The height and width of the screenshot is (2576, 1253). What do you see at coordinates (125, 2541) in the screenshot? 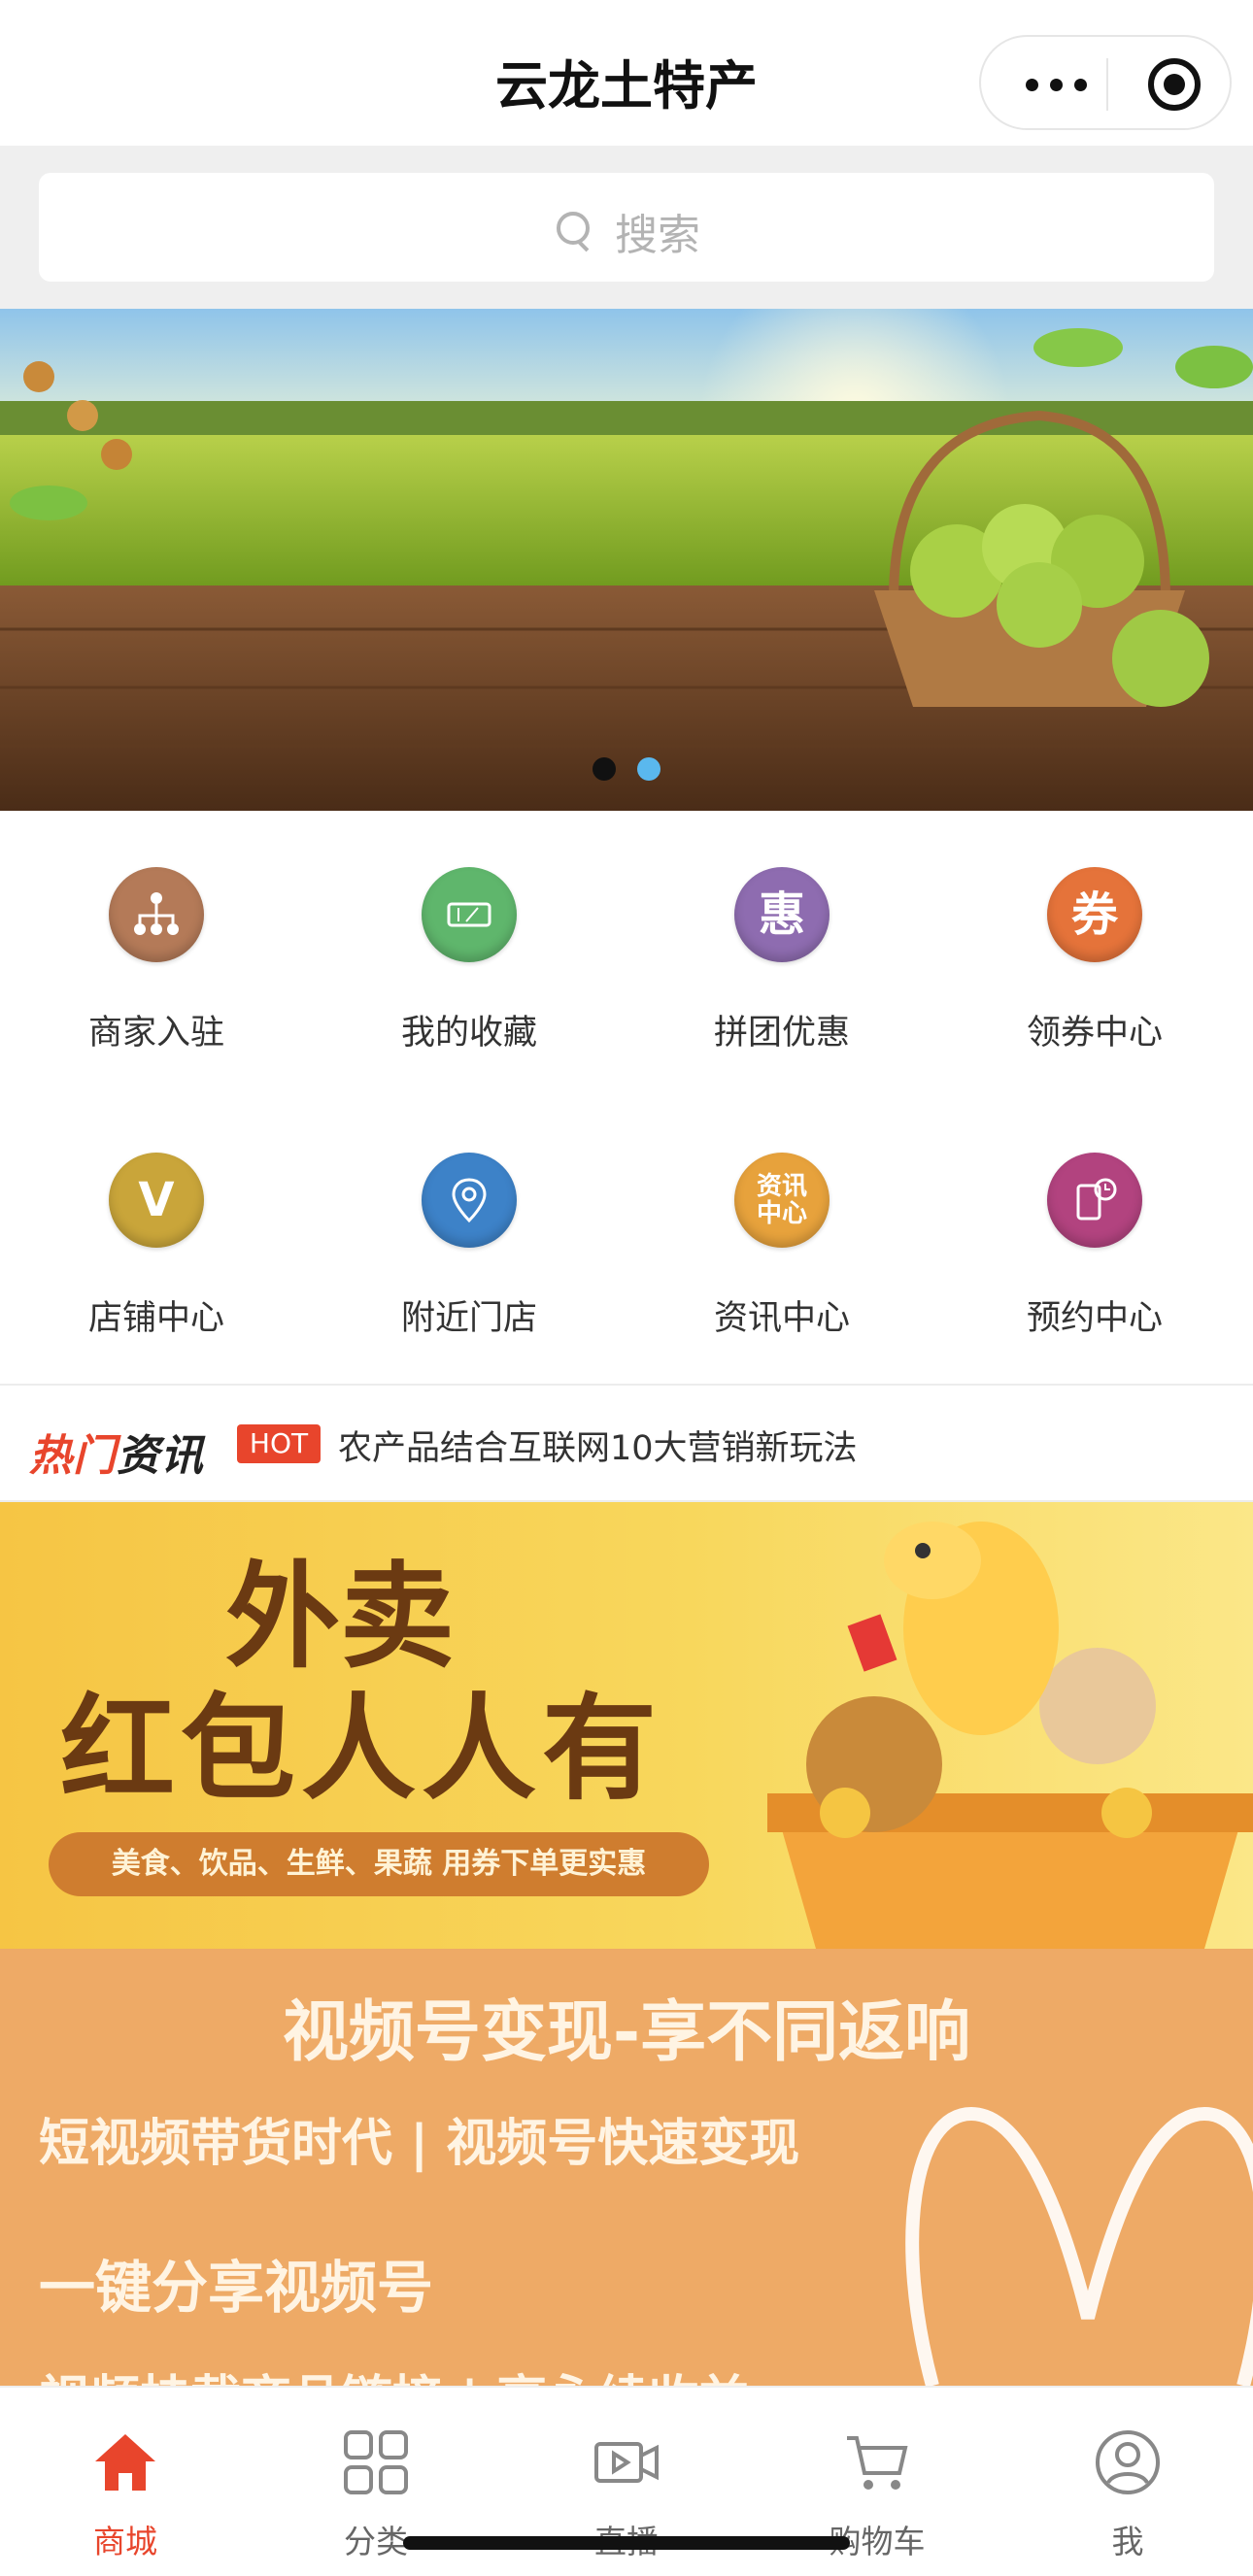
I see `tab-label: 商城` at bounding box center [125, 2541].